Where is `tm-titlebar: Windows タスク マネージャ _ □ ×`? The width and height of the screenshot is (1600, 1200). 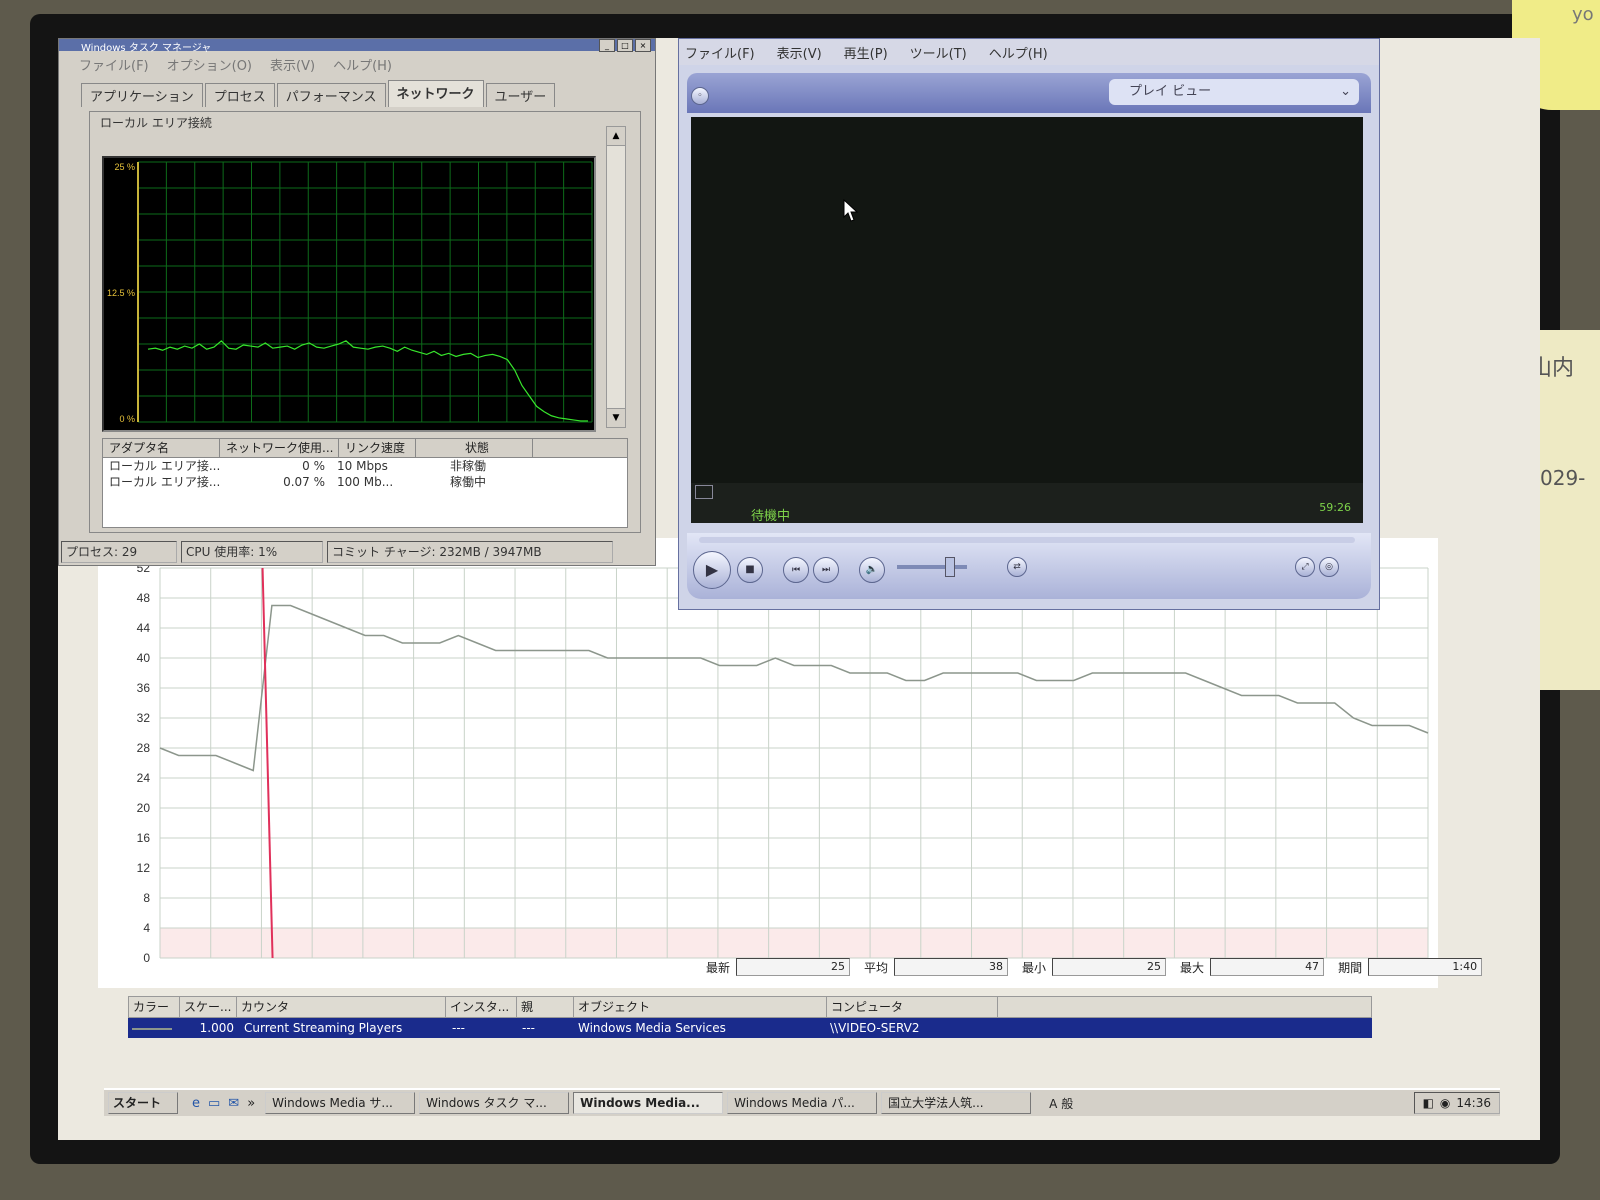 tm-titlebar: Windows タスク マネージャ _ □ × is located at coordinates (357, 46).